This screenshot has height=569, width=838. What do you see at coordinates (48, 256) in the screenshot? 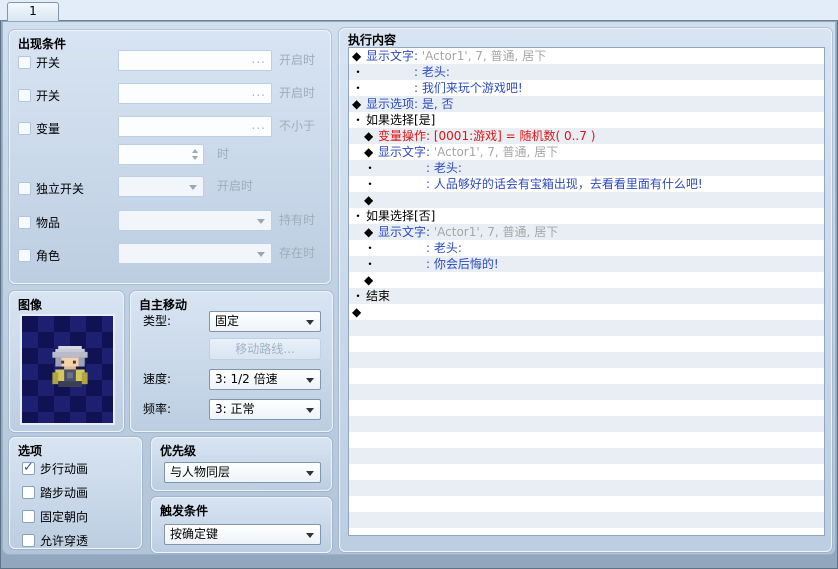
I see `actor-label: 角色` at bounding box center [48, 256].